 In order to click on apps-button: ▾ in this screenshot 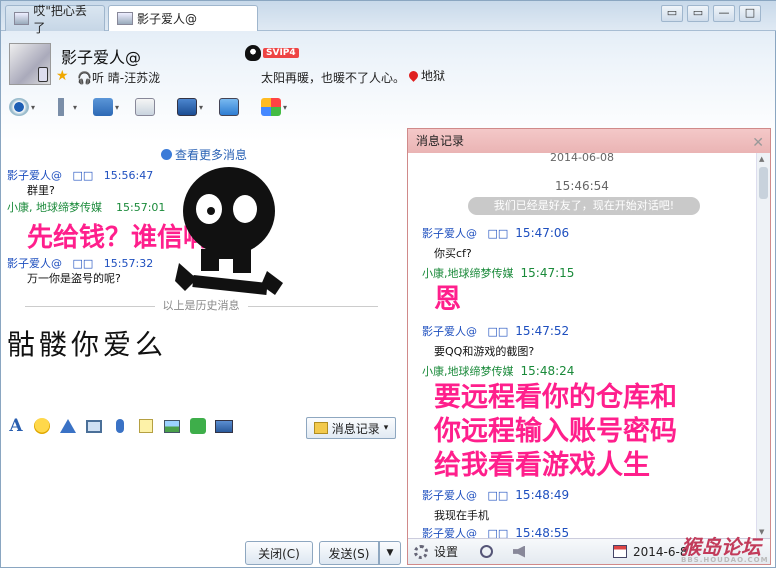, I will do `click(280, 107)`.